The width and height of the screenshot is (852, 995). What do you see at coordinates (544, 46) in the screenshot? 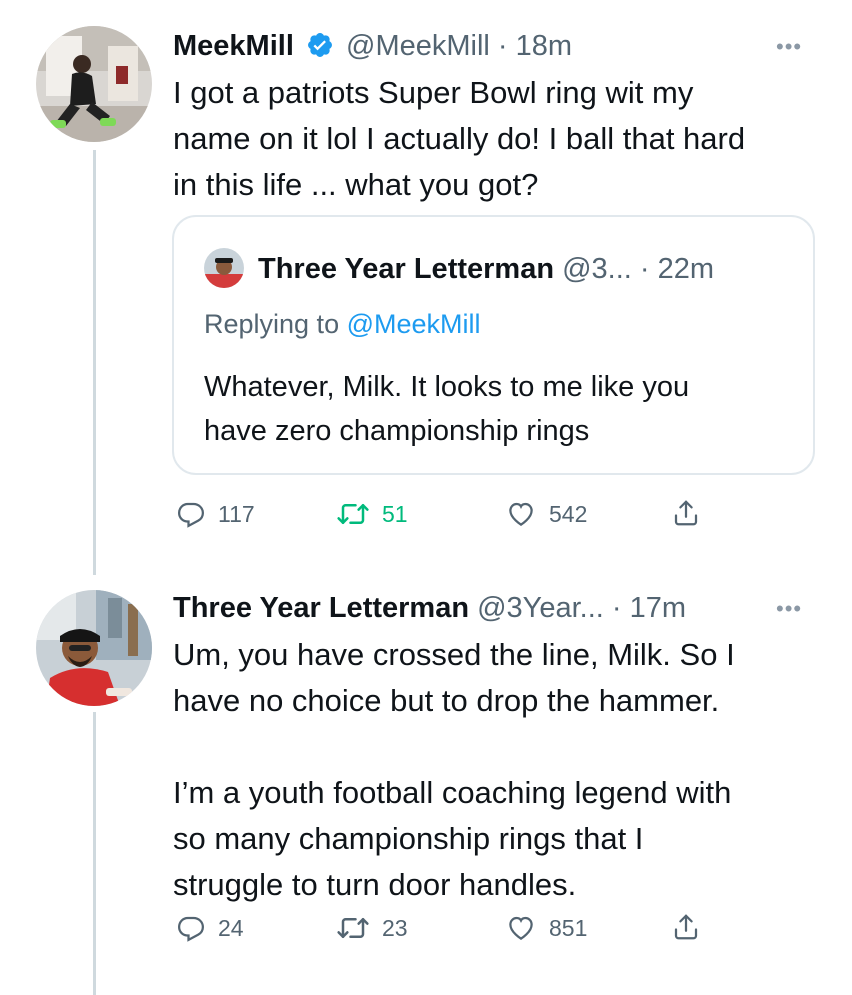
I see `timestamp: 18m` at bounding box center [544, 46].